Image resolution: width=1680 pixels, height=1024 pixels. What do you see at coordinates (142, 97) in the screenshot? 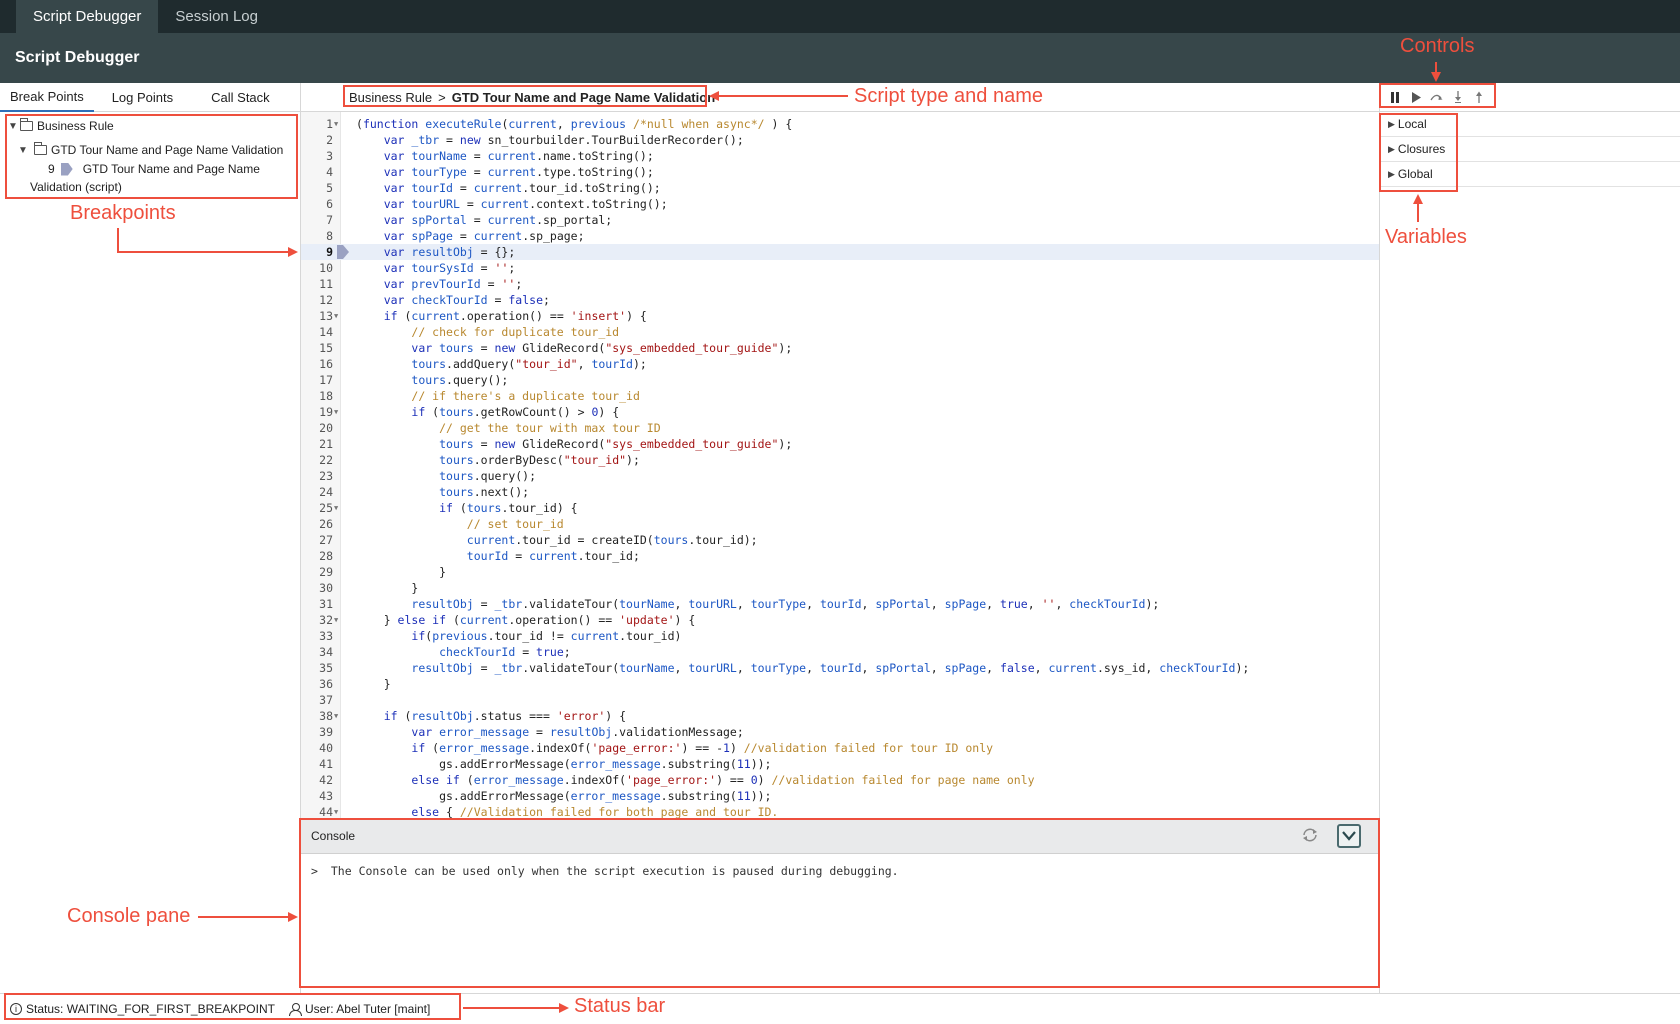
I see `tab-log-points: Log Points` at bounding box center [142, 97].